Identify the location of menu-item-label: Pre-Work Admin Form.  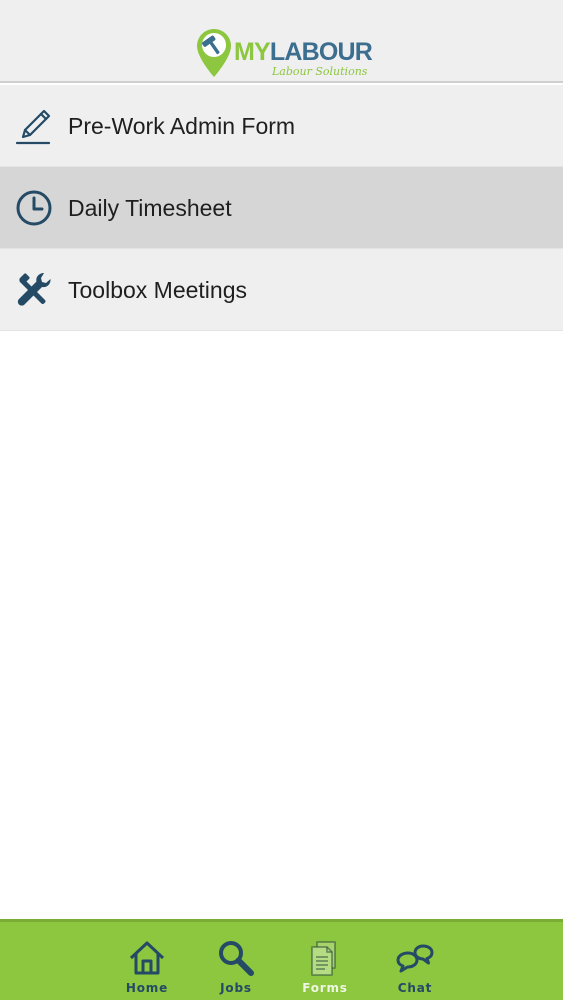
(182, 126).